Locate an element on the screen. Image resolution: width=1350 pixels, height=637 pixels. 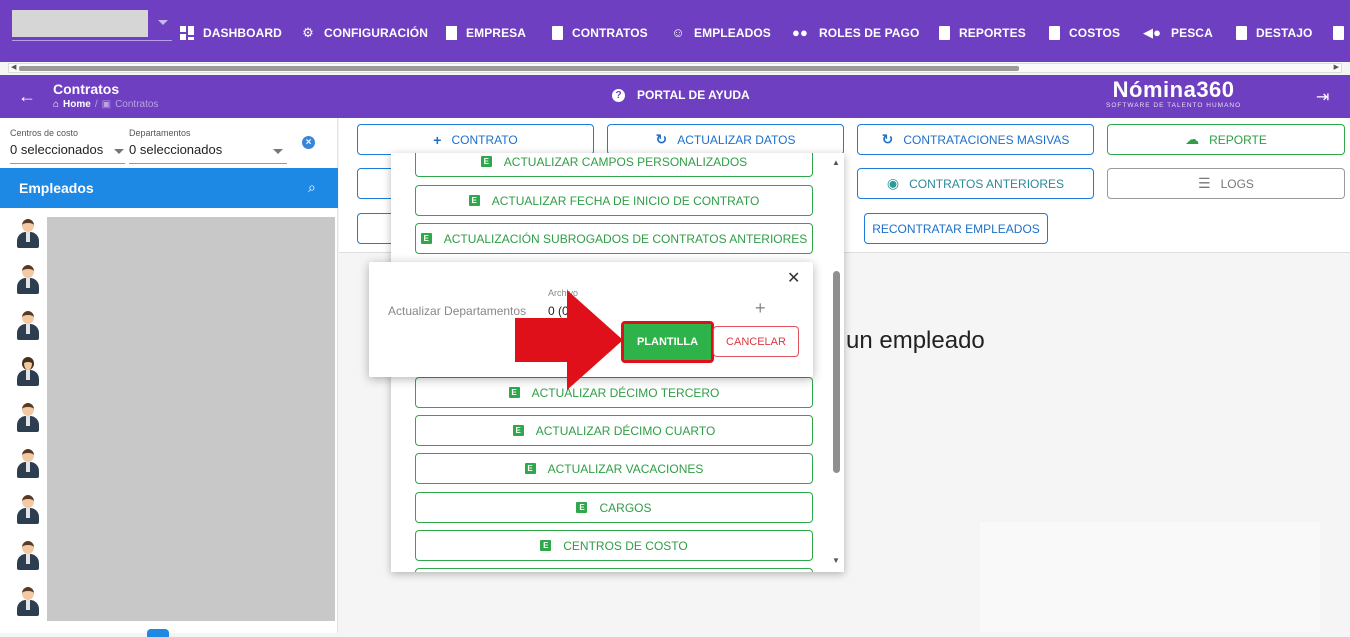
nav-roles-de-pago: ●● ROLES DE PAGO is located at coordinates (854, 33).